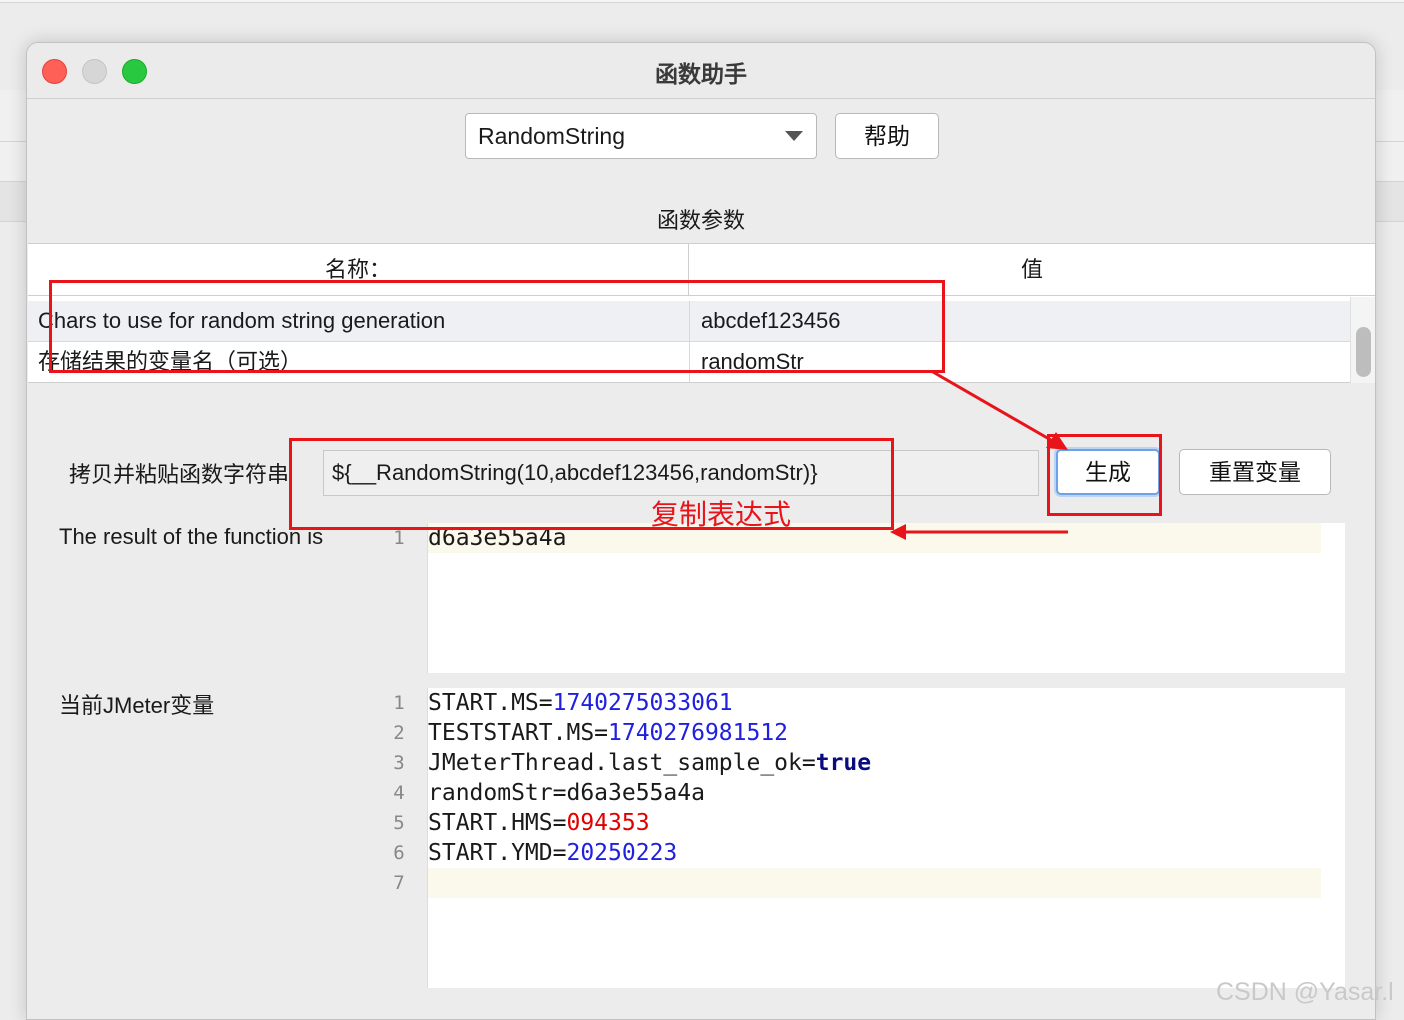 This screenshot has width=1404, height=1020. What do you see at coordinates (497, 326) in the screenshot?
I see `annotation-params-box` at bounding box center [497, 326].